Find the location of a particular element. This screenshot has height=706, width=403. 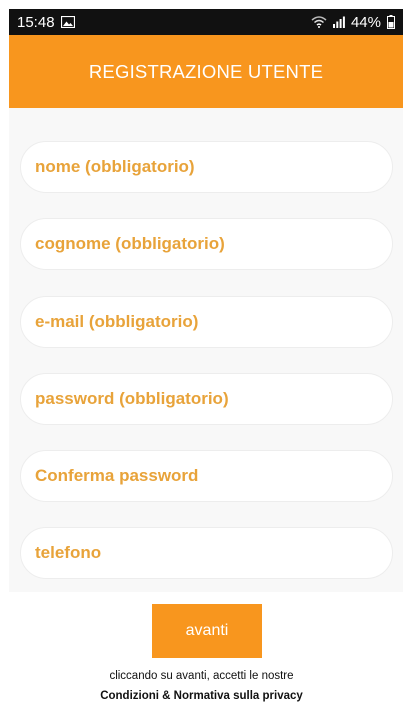

confirm-password-field is located at coordinates (206, 476).